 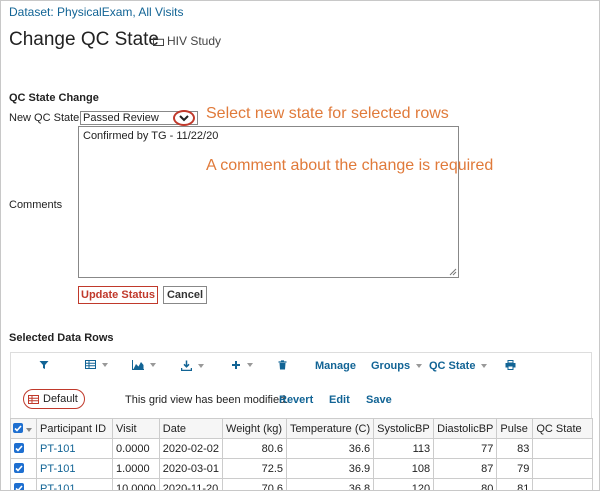 What do you see at coordinates (136, 468) in the screenshot?
I see `visit-cell: 1.0000` at bounding box center [136, 468].